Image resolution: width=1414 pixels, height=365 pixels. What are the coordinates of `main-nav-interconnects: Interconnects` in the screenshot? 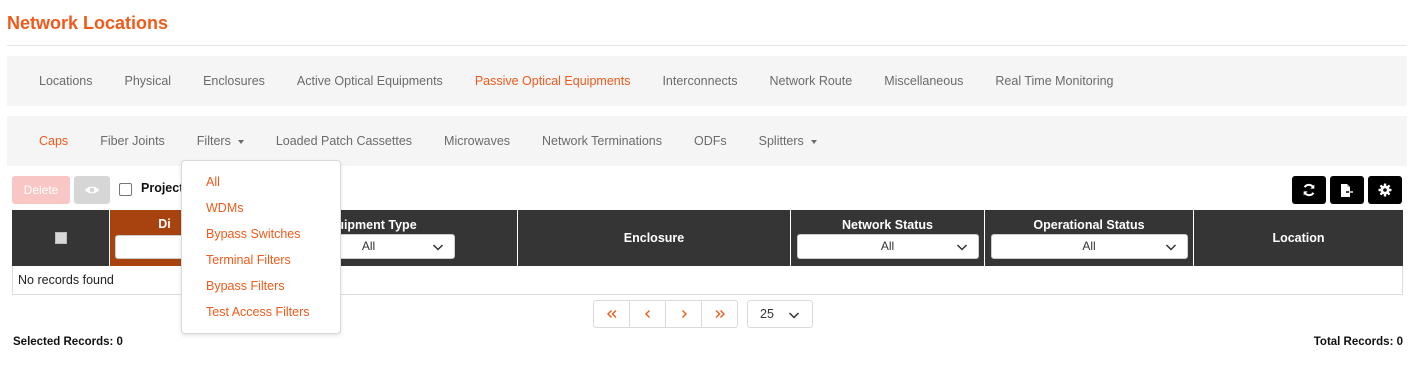 It's located at (699, 81).